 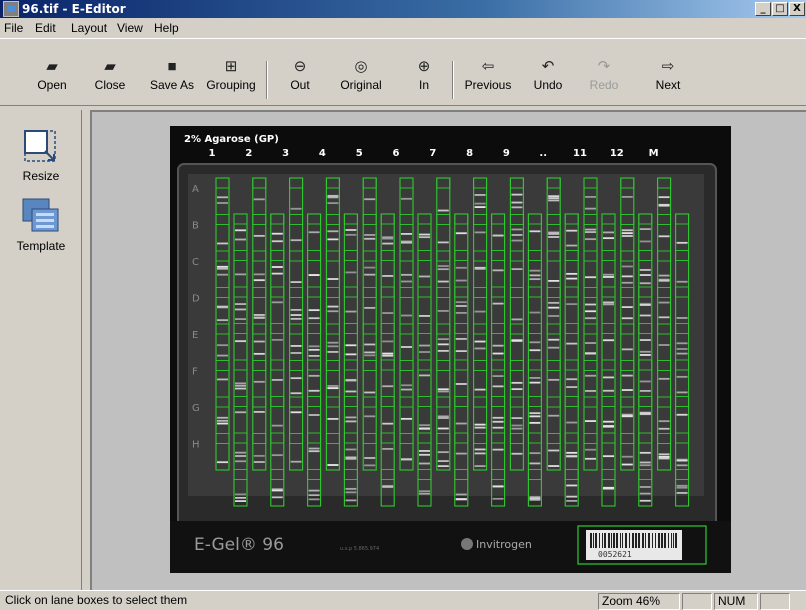 I want to click on gel-column-label: 8, so click(x=469, y=153).